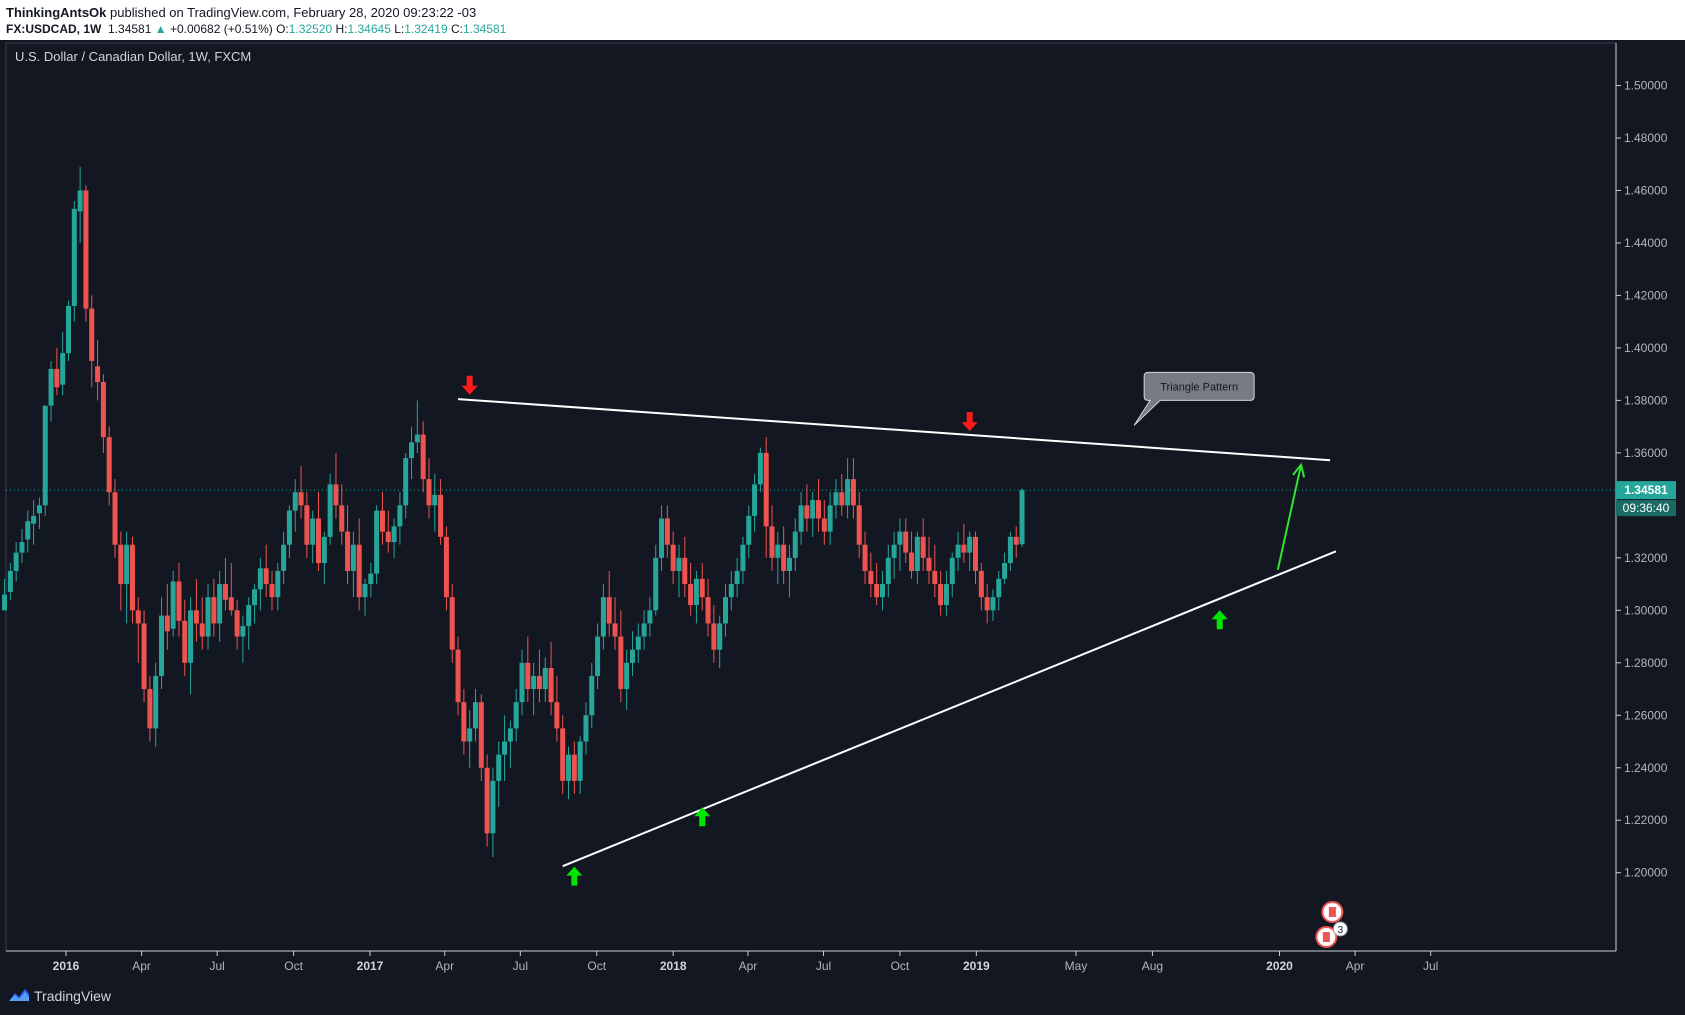  Describe the element at coordinates (1646, 558) in the screenshot. I see `price-tick-label: 1.32000` at that location.